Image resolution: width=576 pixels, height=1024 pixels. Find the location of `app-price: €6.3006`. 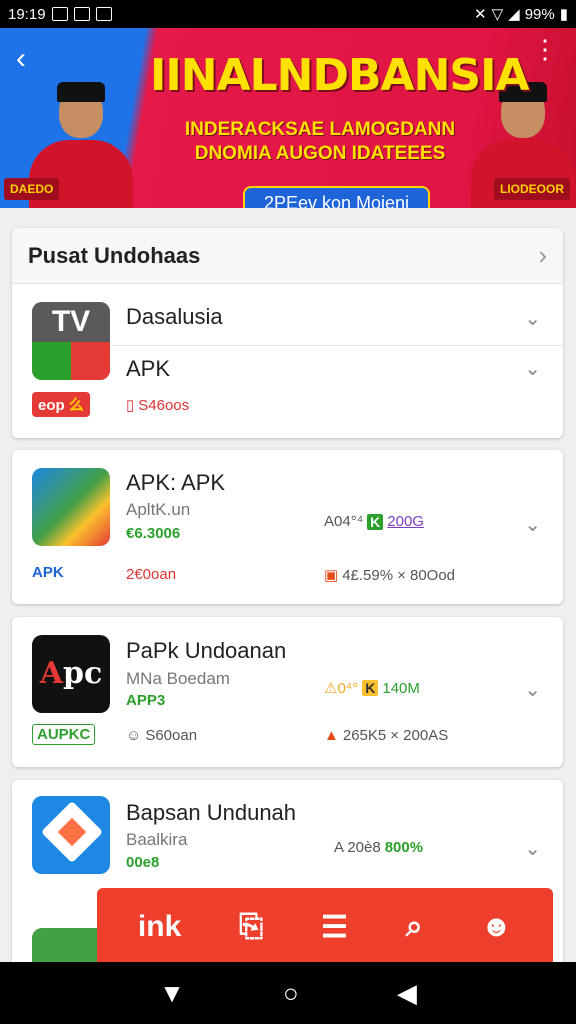

app-price: €6.3006 is located at coordinates (153, 533).